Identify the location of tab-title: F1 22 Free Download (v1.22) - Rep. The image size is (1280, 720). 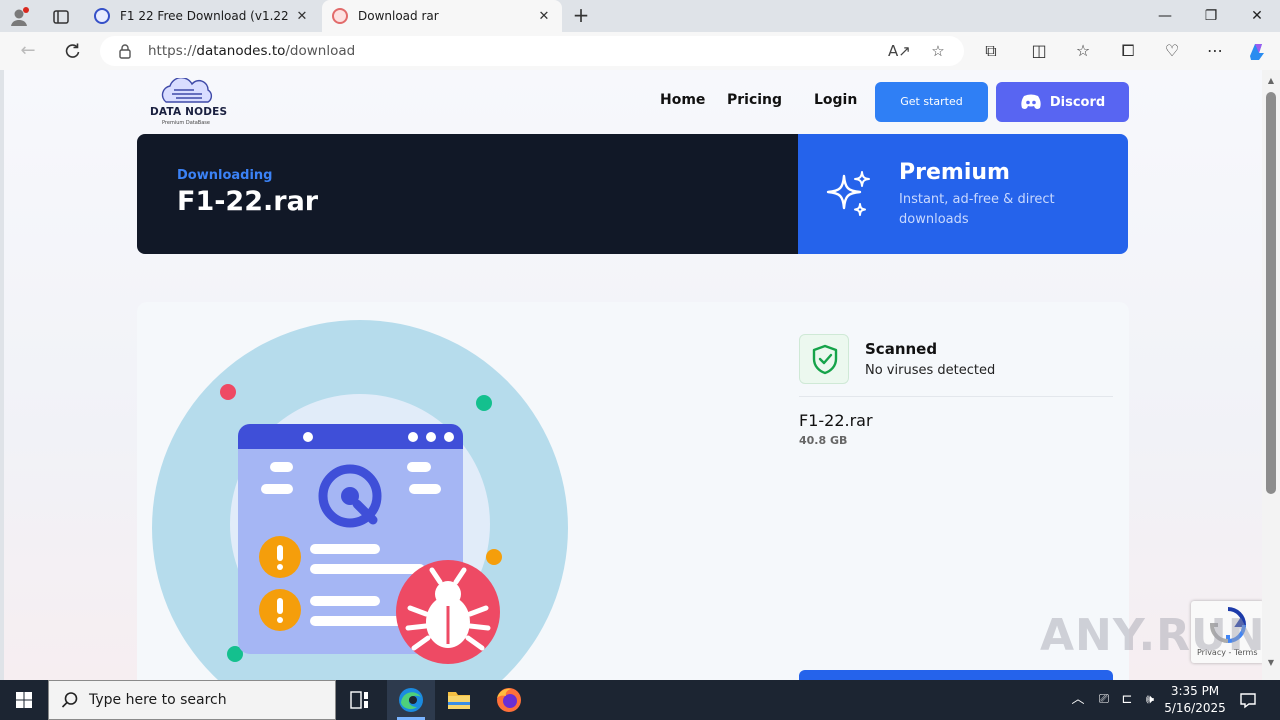
(204, 16).